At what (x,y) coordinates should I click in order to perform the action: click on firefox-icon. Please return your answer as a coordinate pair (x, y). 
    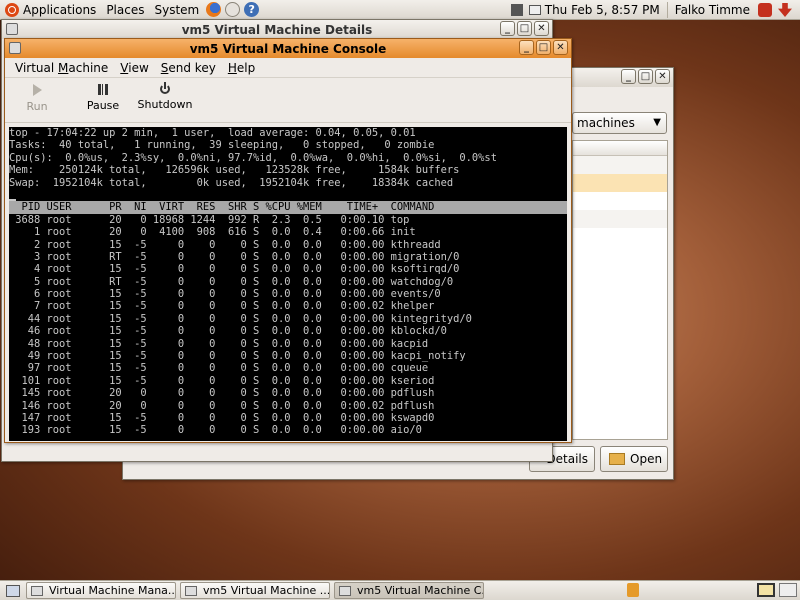
    Looking at the image, I should click on (214, 9).